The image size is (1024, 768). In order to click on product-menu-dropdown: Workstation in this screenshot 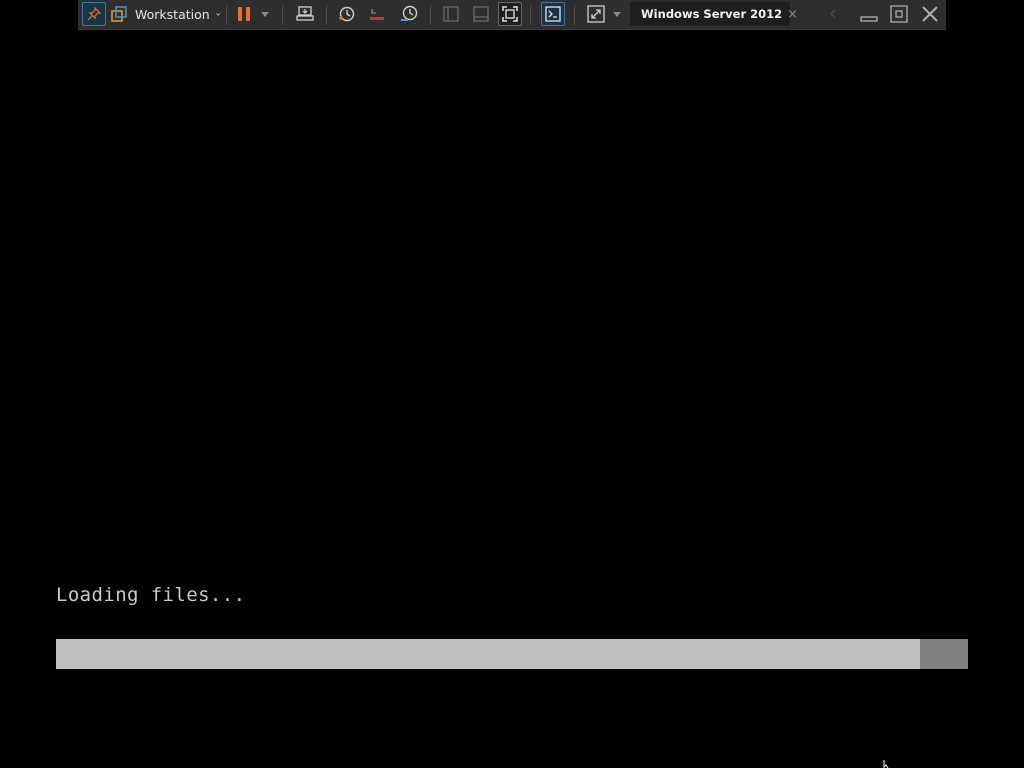, I will do `click(176, 14)`.